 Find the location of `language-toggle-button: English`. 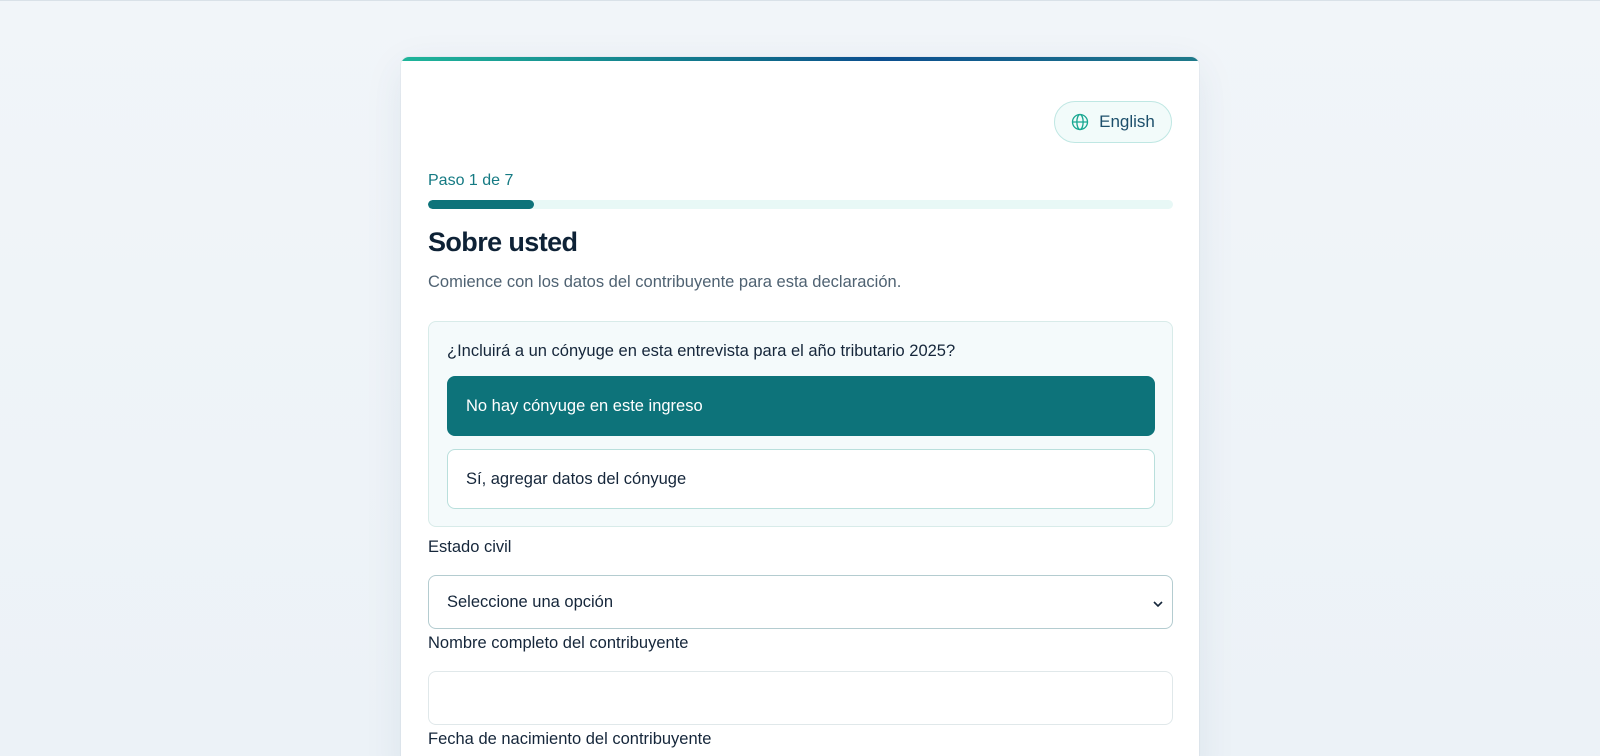

language-toggle-button: English is located at coordinates (1113, 122).